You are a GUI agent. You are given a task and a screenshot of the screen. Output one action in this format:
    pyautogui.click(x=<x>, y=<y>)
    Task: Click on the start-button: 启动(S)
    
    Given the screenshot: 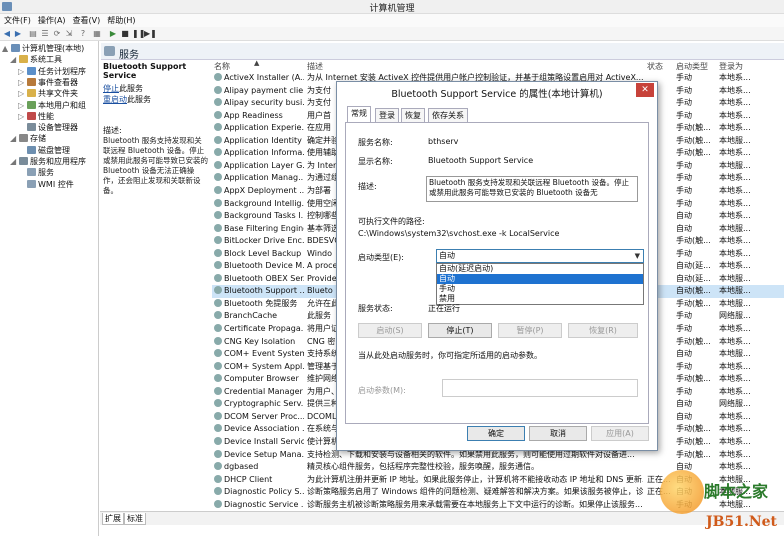 What is the action you would take?
    pyautogui.click(x=390, y=330)
    